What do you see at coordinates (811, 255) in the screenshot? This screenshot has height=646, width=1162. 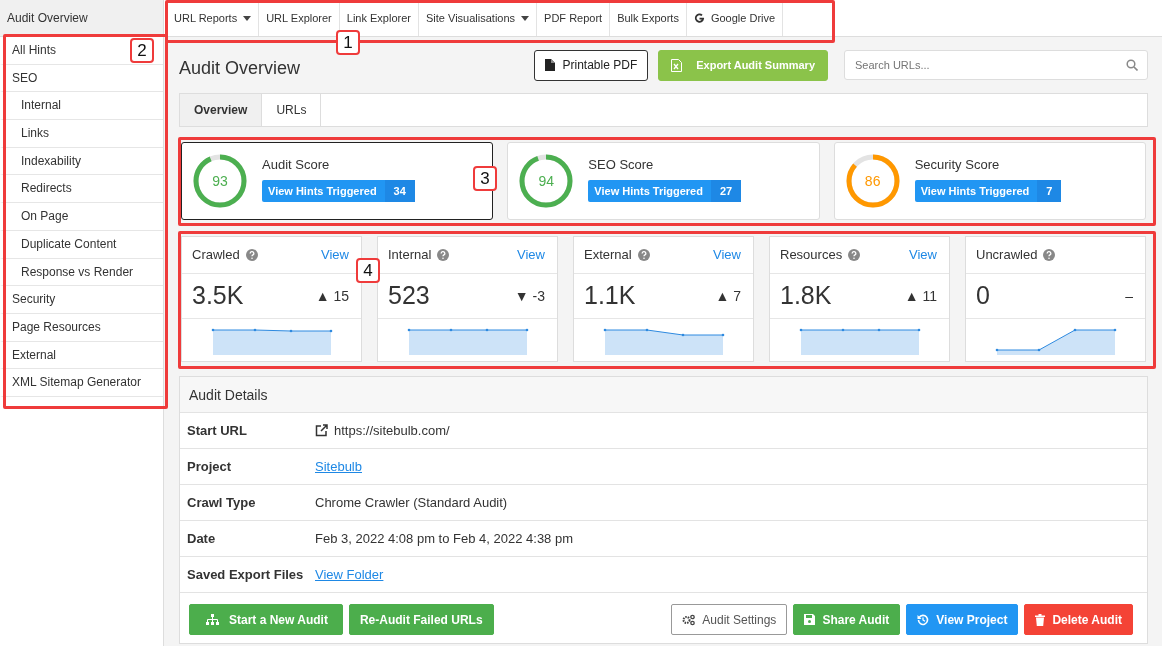 I see `stat-label: Resources` at bounding box center [811, 255].